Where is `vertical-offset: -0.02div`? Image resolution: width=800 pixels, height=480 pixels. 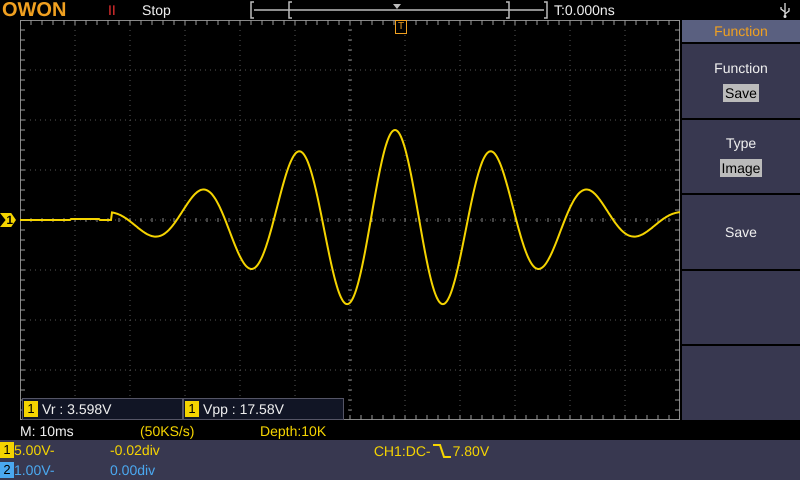 vertical-offset: -0.02div is located at coordinates (135, 450).